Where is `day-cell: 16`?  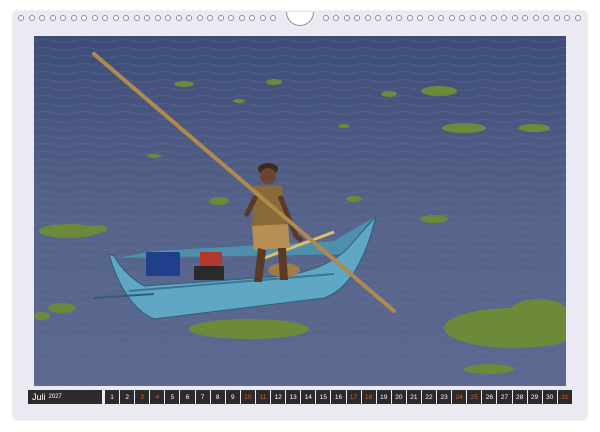
day-cell: 16 is located at coordinates (338, 397).